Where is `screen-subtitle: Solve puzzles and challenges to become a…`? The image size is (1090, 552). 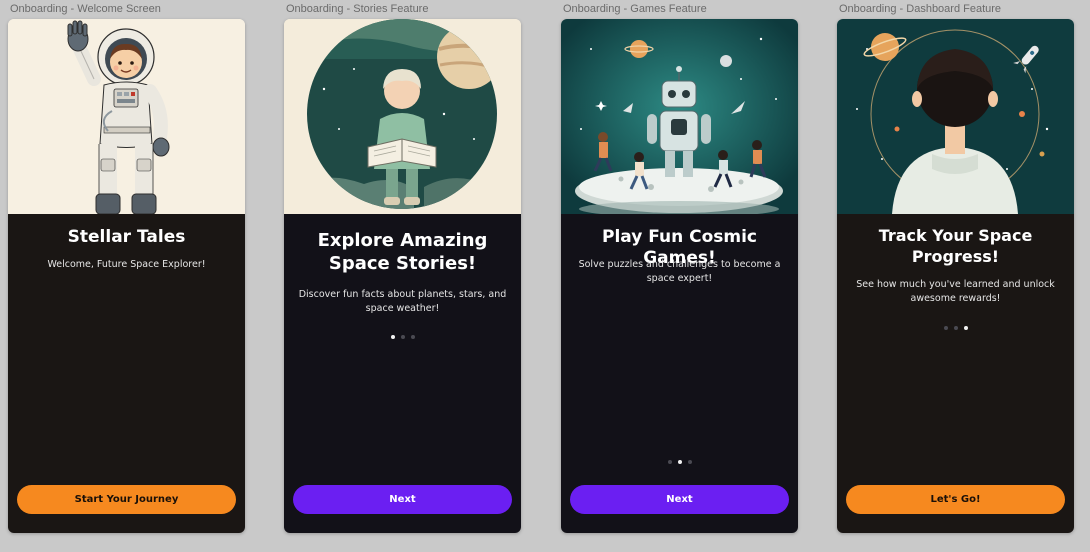
screen-subtitle: Solve puzzles and challenges to become a… is located at coordinates (679, 271).